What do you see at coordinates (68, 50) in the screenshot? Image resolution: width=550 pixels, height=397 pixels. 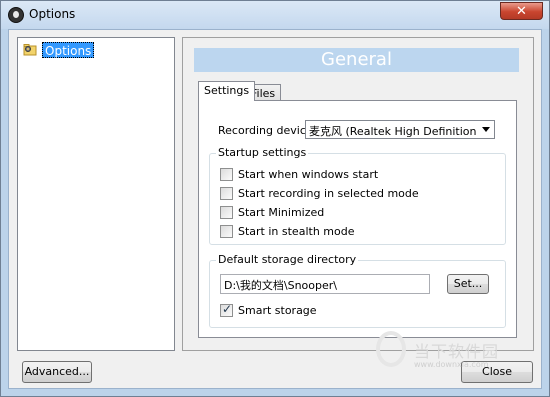 I see `tree-item-label: Options` at bounding box center [68, 50].